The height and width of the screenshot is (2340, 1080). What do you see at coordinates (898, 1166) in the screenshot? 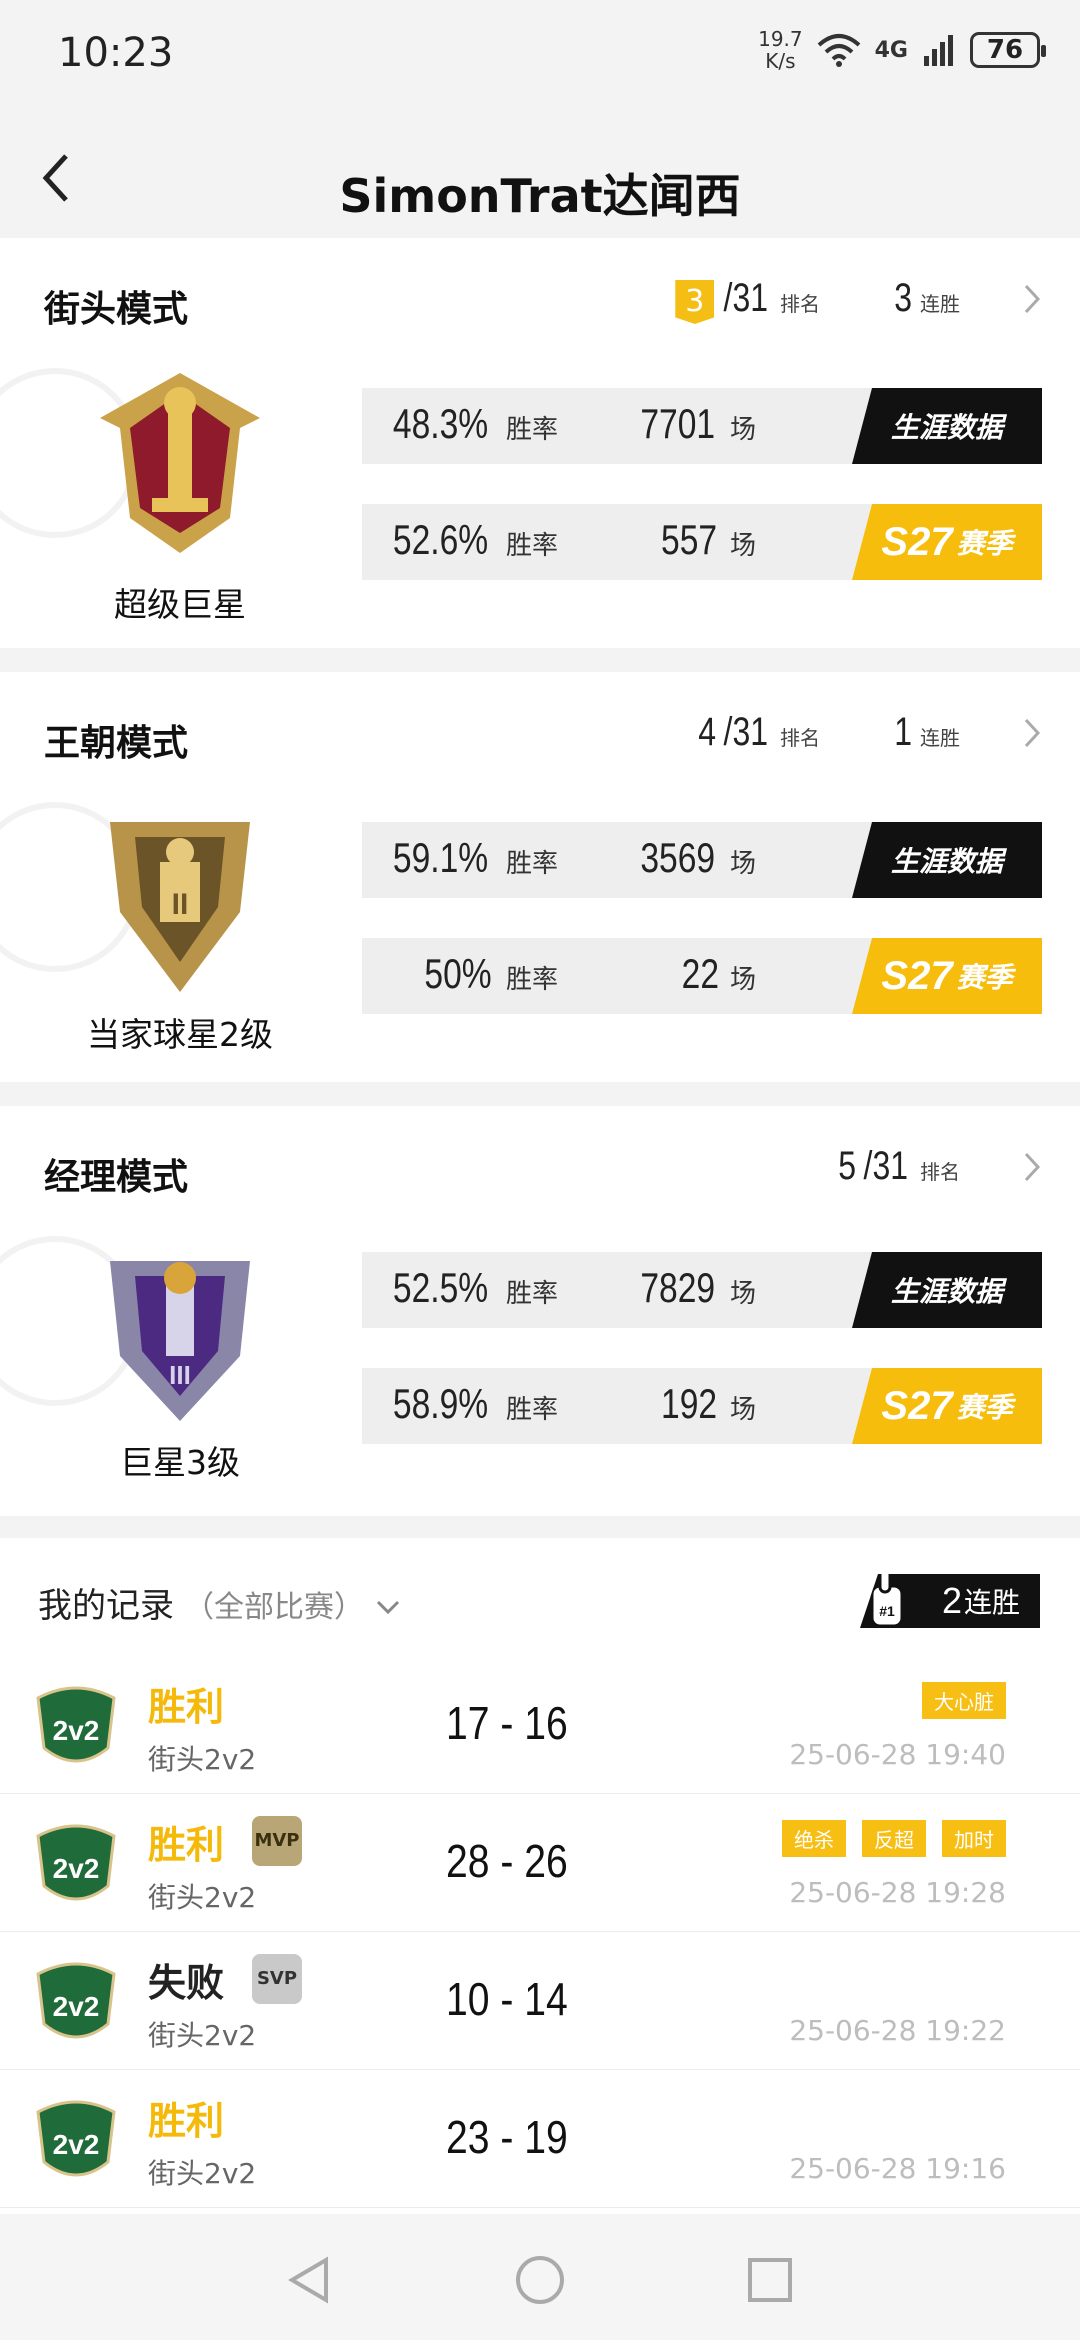
I see `rank-info: 5 /31 排名` at bounding box center [898, 1166].